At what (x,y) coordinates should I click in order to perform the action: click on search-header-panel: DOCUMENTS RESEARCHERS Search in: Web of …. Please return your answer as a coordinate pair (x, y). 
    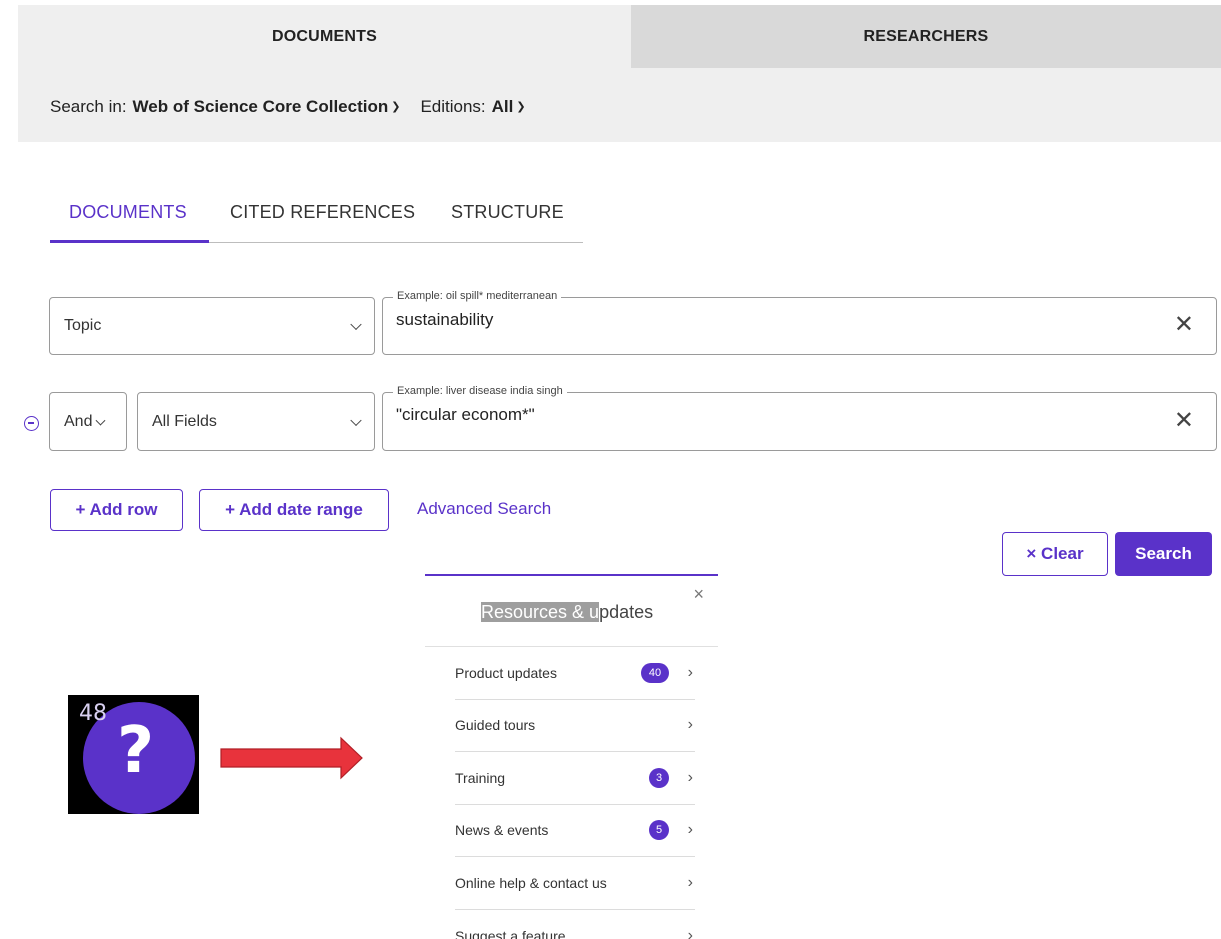
    Looking at the image, I should click on (619, 73).